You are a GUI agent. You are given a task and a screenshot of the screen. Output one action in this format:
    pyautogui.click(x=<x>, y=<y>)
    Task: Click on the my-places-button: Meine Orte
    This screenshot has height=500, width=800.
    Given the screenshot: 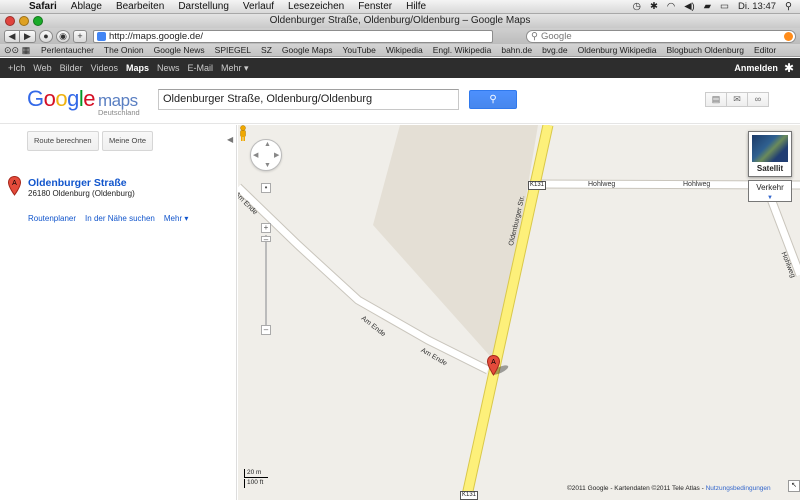 What is the action you would take?
    pyautogui.click(x=128, y=141)
    